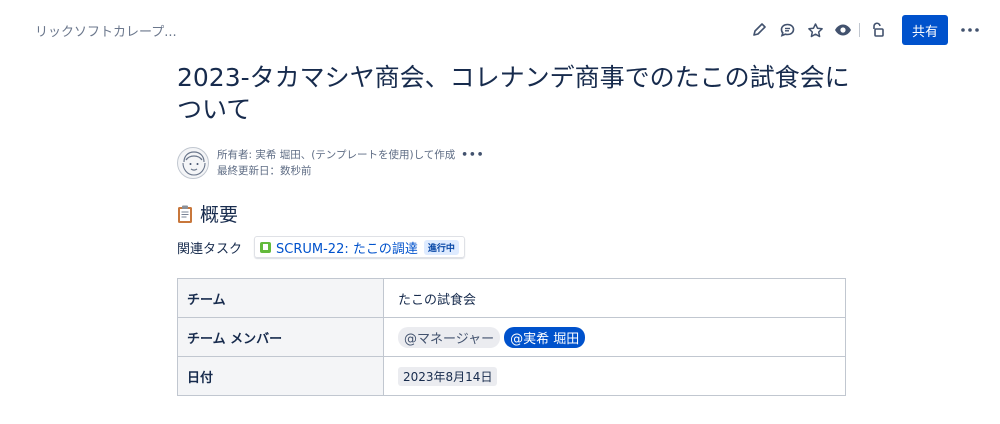 This screenshot has height=424, width=1000. What do you see at coordinates (545, 337) in the screenshot?
I see `mention-self: @実希 堀田` at bounding box center [545, 337].